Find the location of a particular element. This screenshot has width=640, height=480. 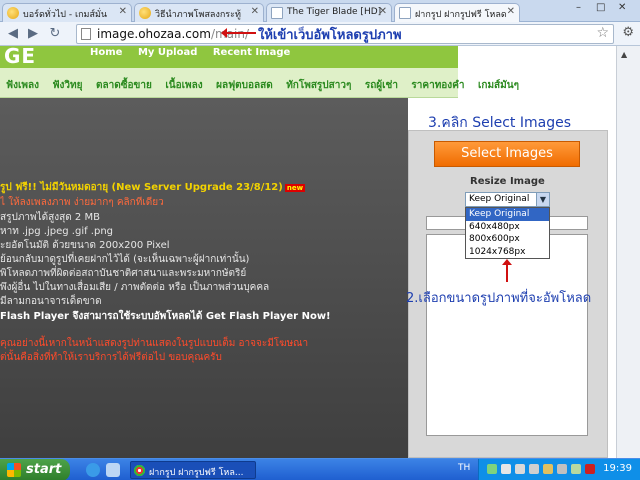

menu-item: ราคาทองคำ is located at coordinates (437, 85).